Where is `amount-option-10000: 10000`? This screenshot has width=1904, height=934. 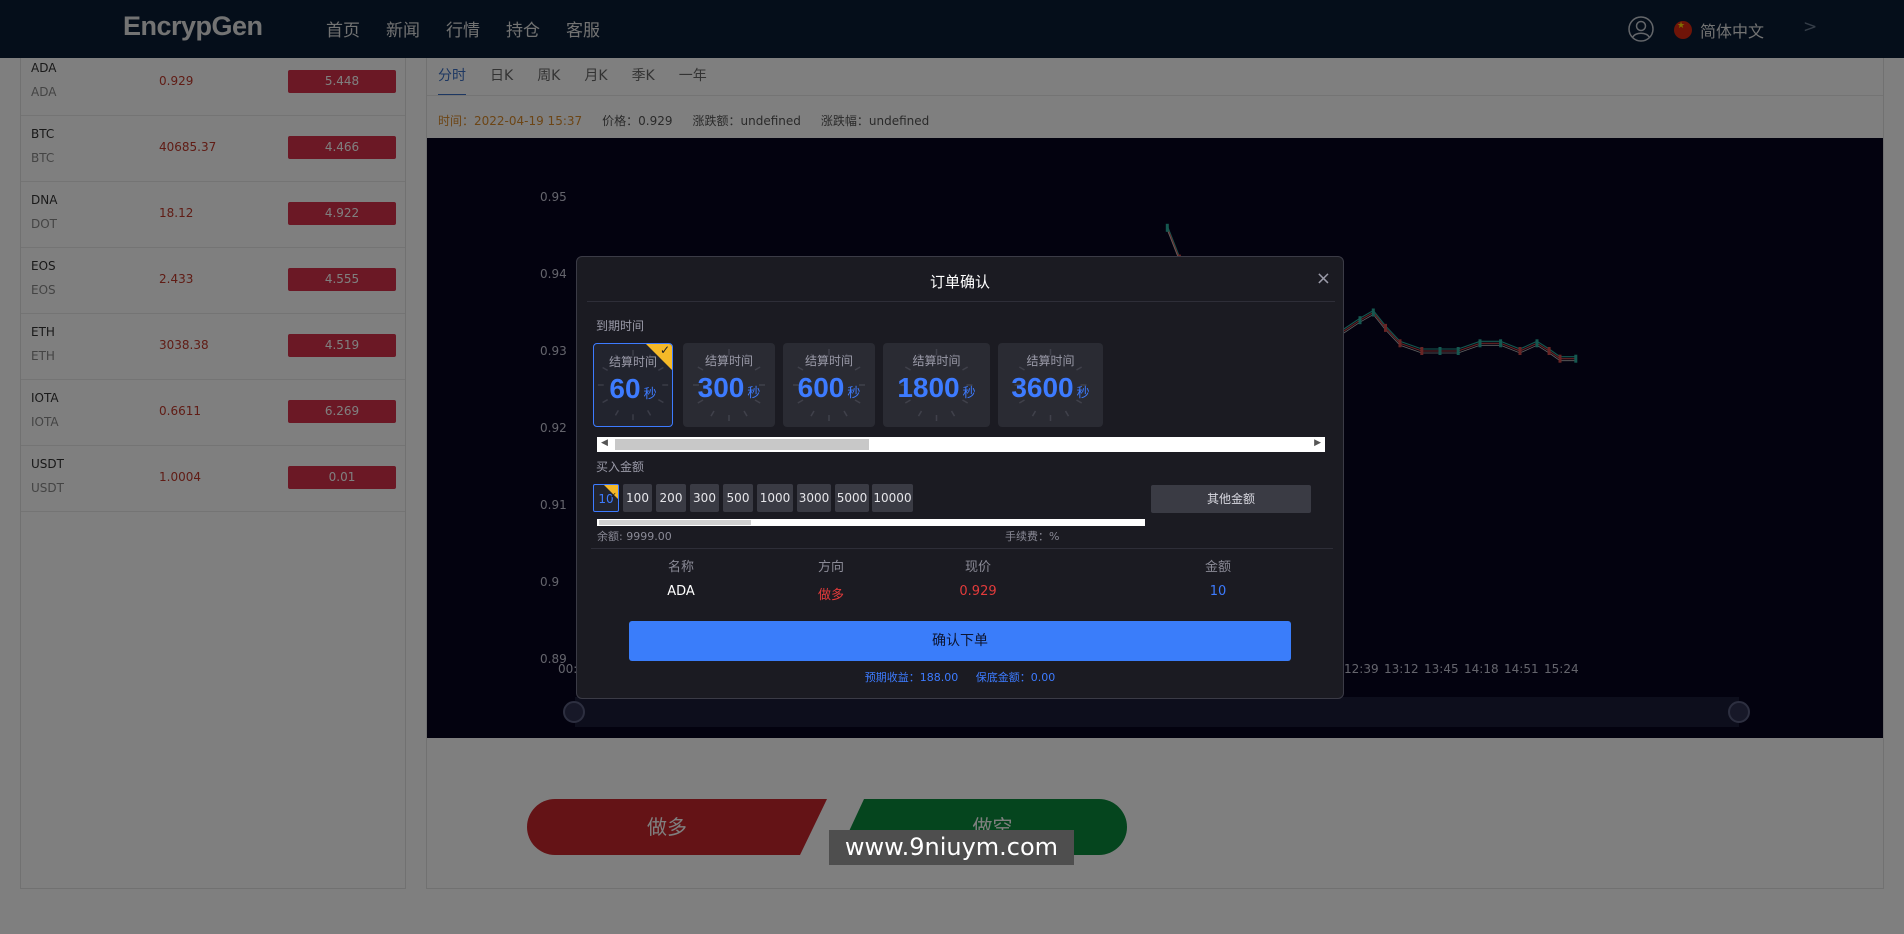 amount-option-10000: 10000 is located at coordinates (892, 498).